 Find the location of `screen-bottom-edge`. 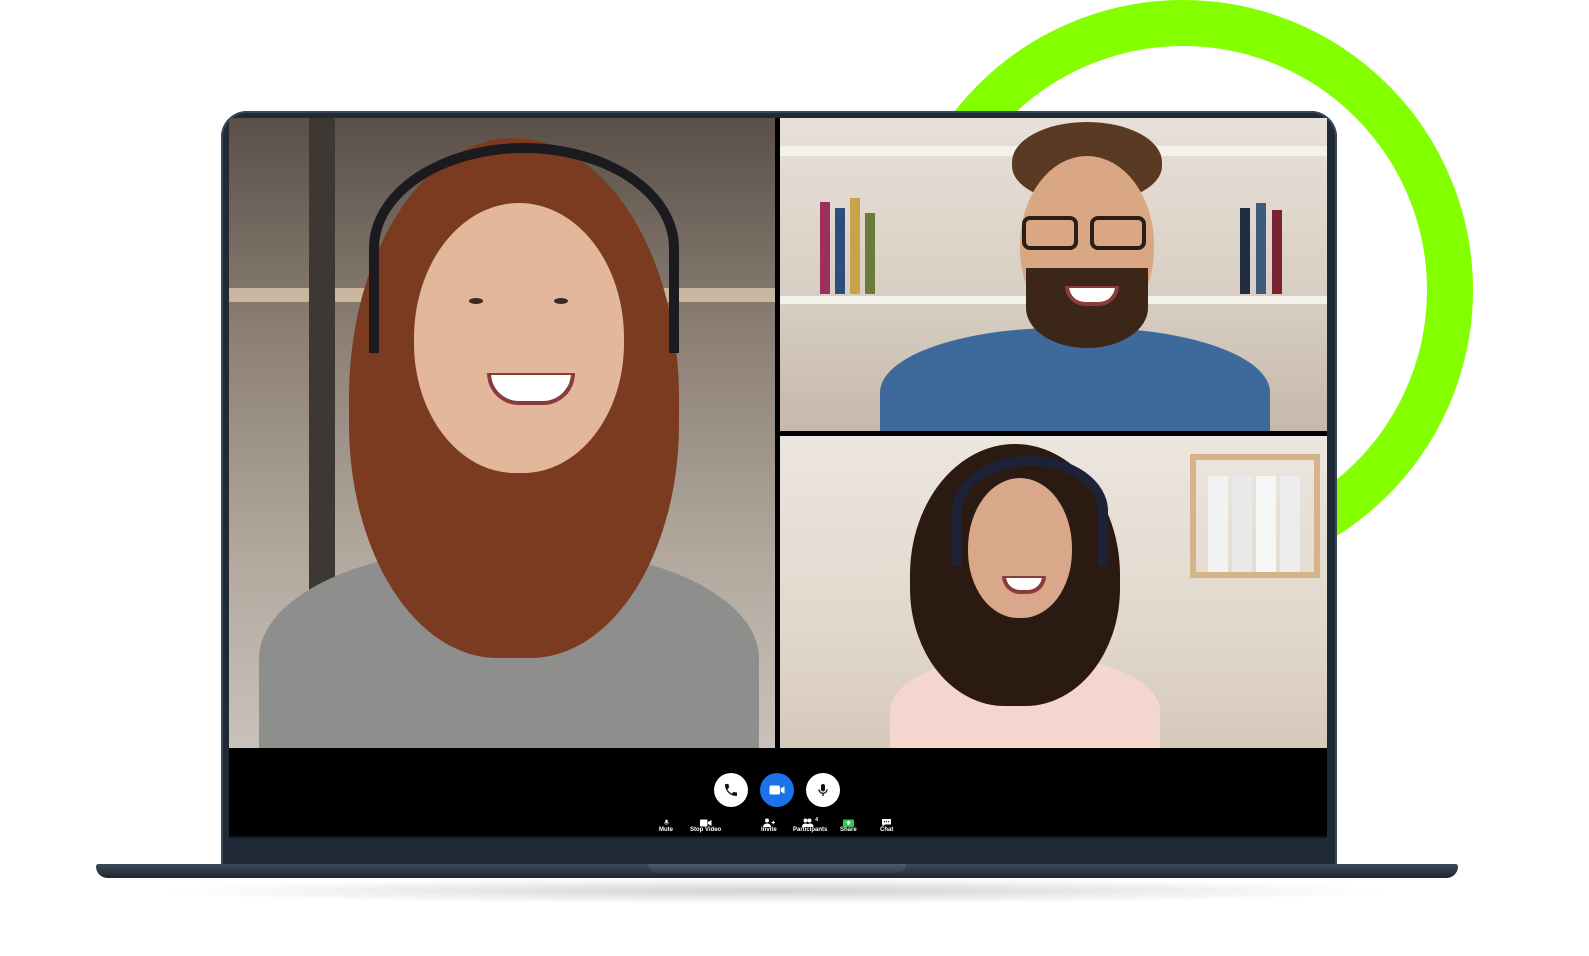

screen-bottom-edge is located at coordinates (778, 837).